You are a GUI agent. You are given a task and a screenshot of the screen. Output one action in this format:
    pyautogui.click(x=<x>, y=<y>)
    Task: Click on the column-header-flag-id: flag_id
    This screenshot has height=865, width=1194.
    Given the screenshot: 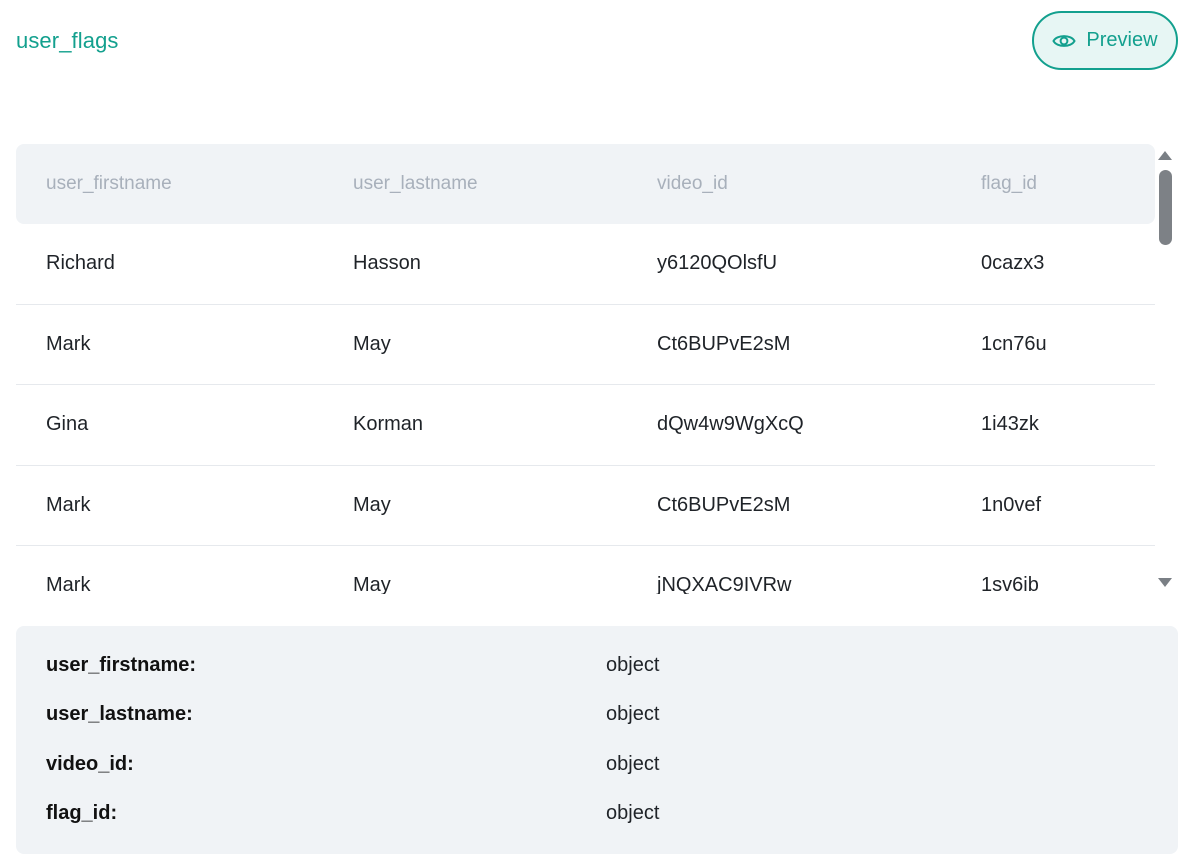 What is the action you would take?
    pyautogui.click(x=1009, y=184)
    